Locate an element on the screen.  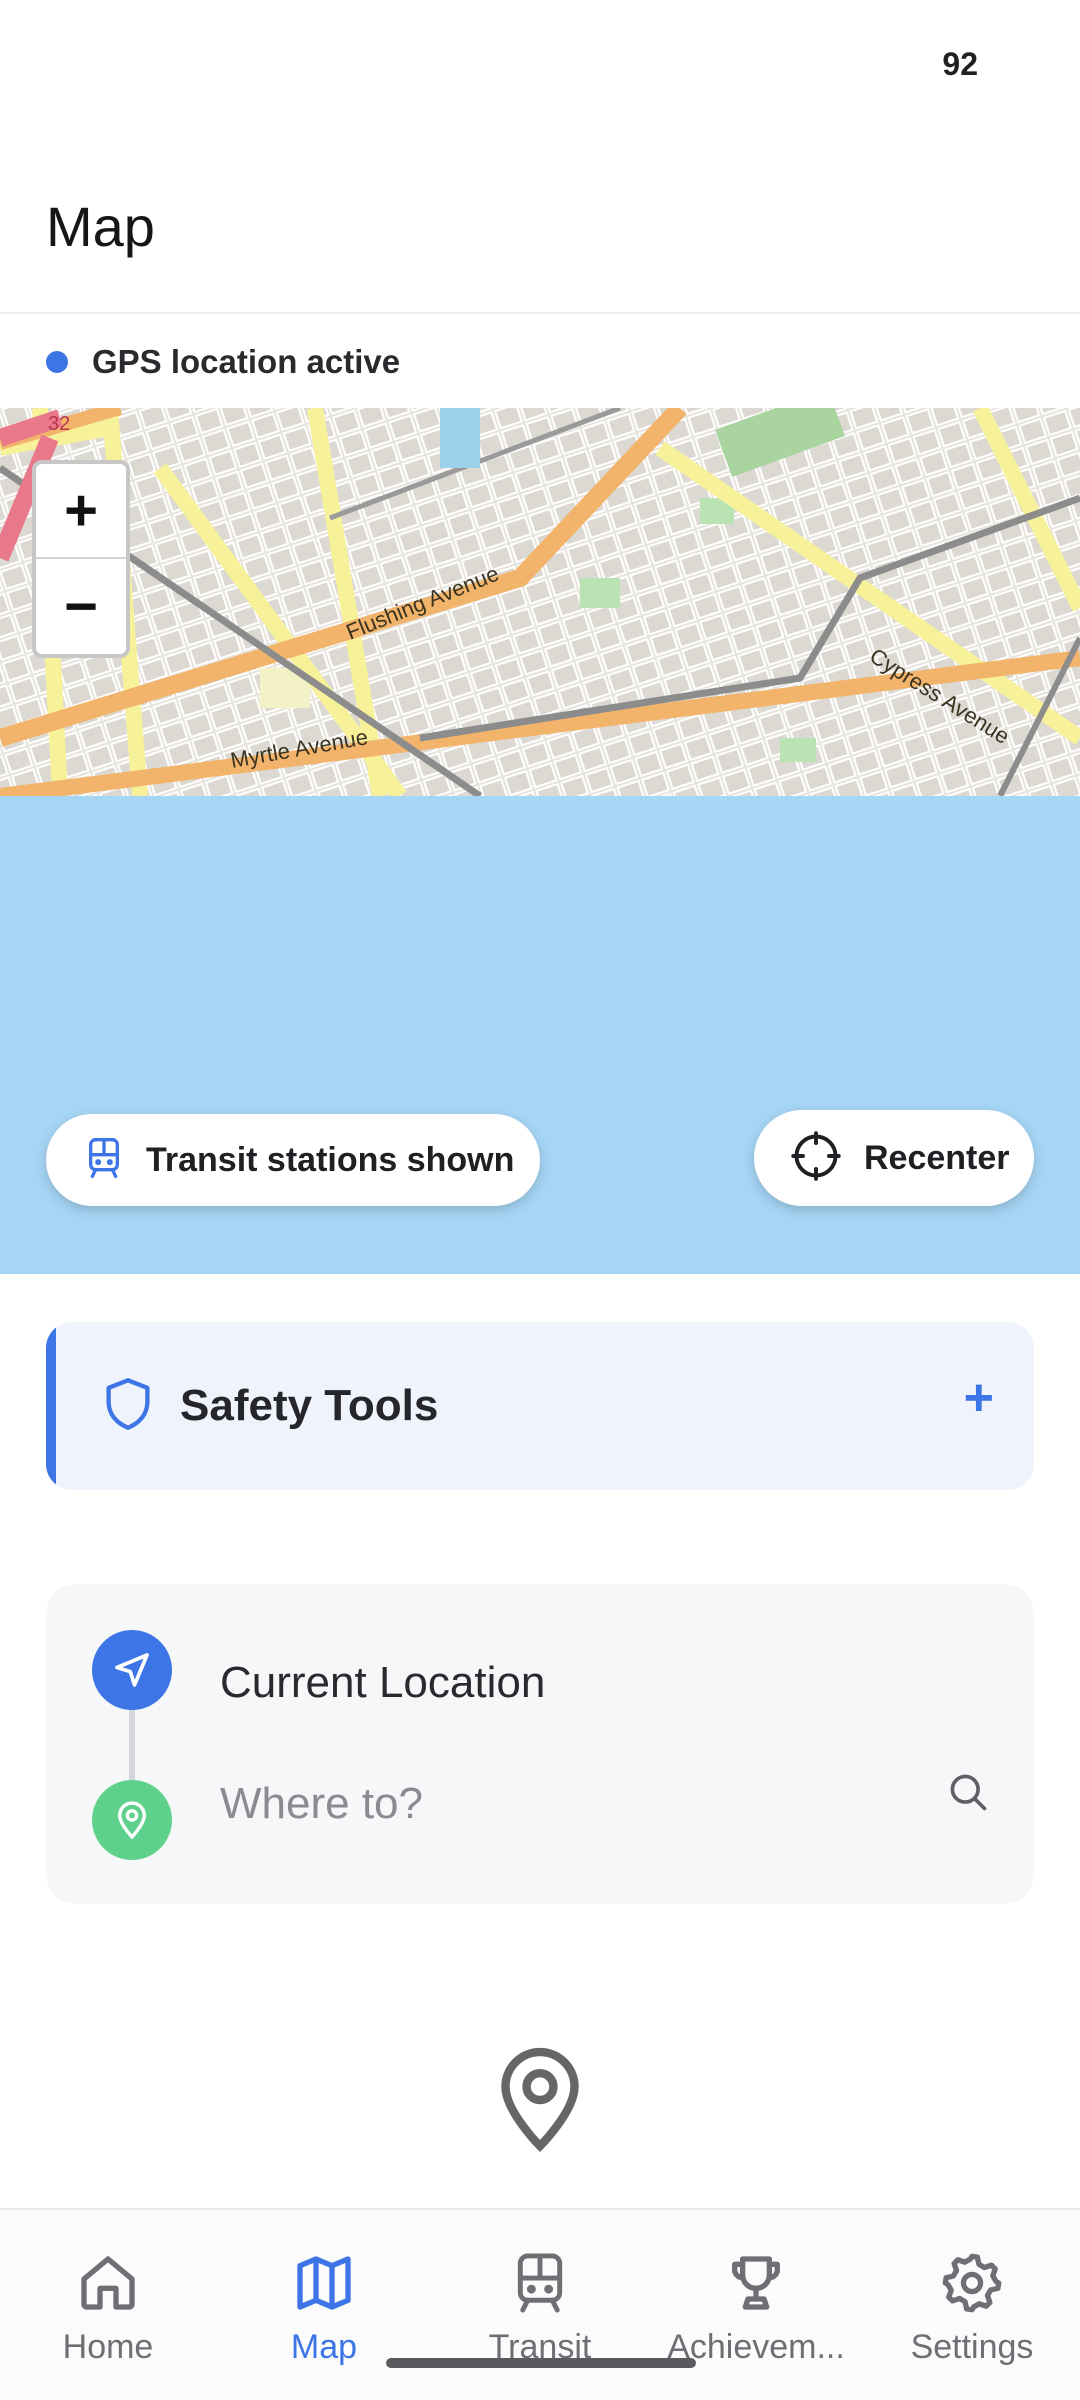
gps-status-banner: GPS location active is located at coordinates (540, 362).